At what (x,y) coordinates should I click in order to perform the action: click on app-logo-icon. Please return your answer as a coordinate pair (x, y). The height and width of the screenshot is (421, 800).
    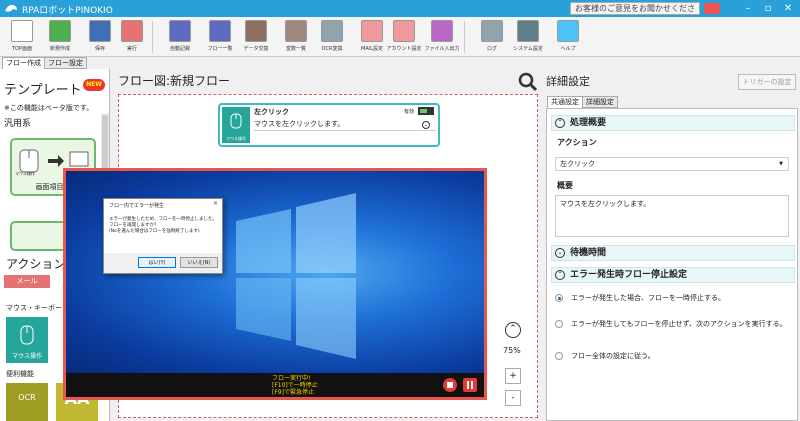
    Looking at the image, I should click on (11, 8).